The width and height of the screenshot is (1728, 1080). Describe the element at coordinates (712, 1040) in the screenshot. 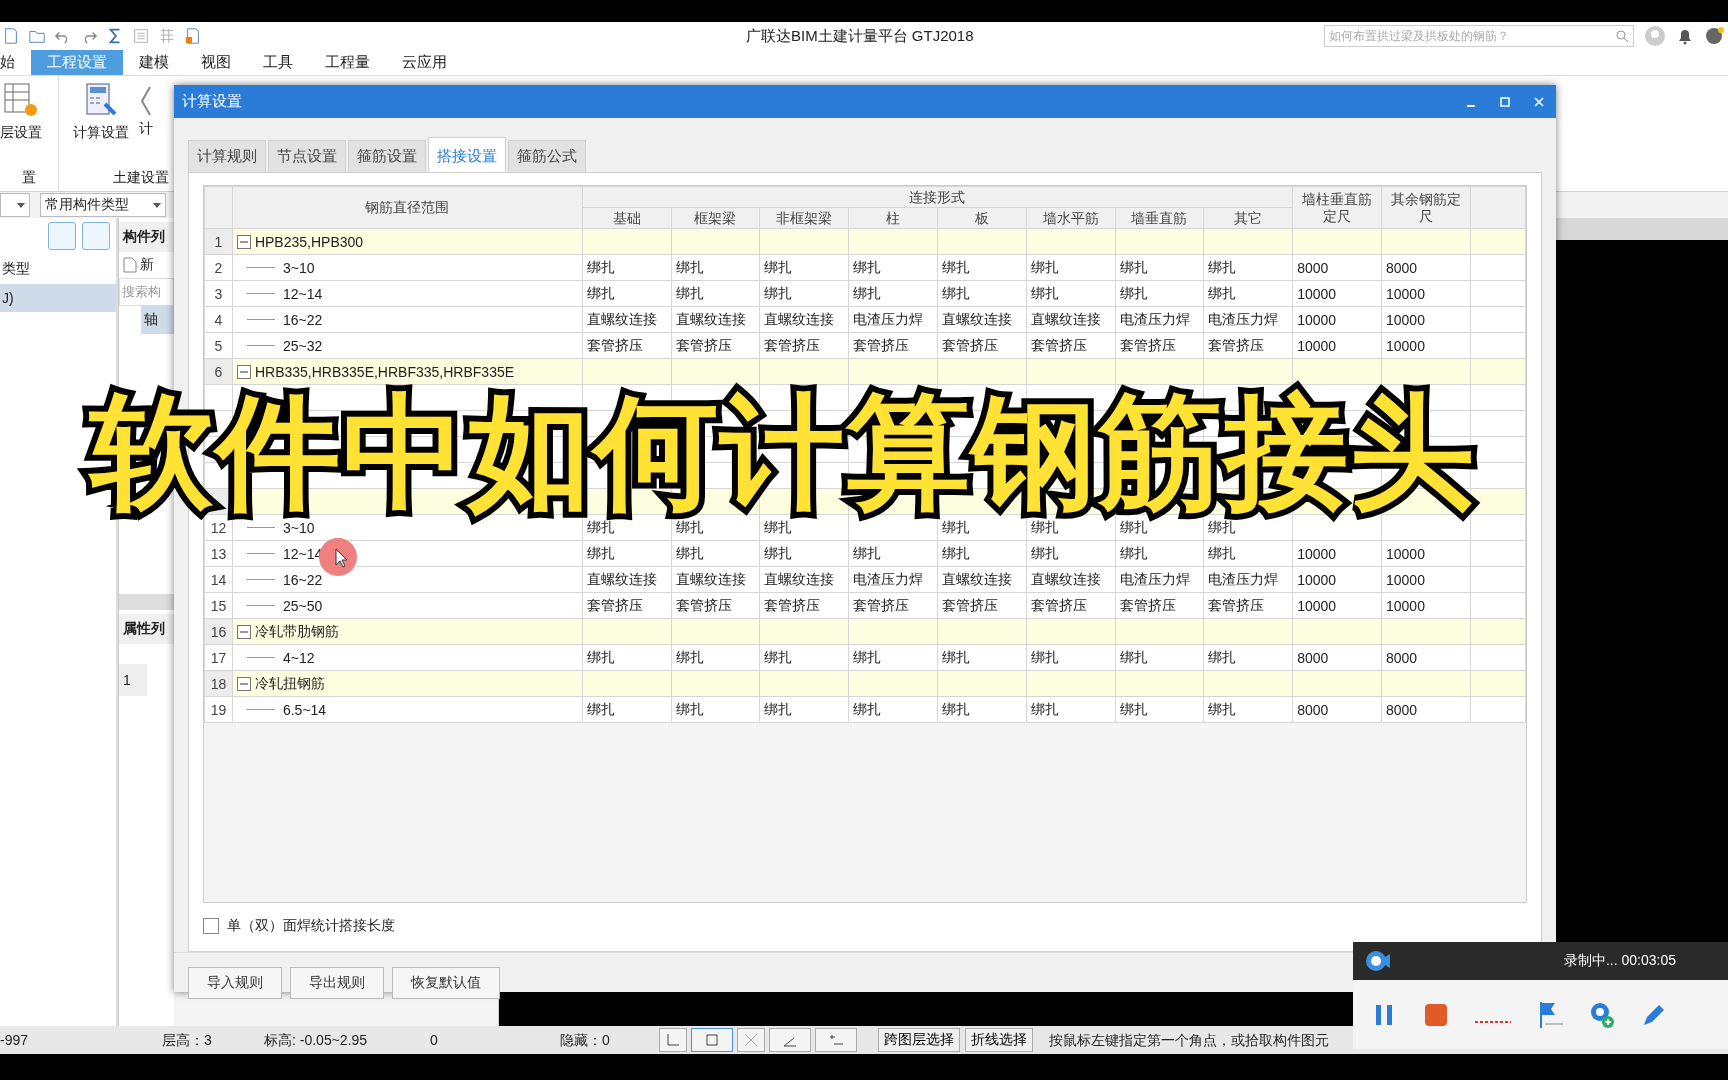

I see `select-tool-icon` at that location.